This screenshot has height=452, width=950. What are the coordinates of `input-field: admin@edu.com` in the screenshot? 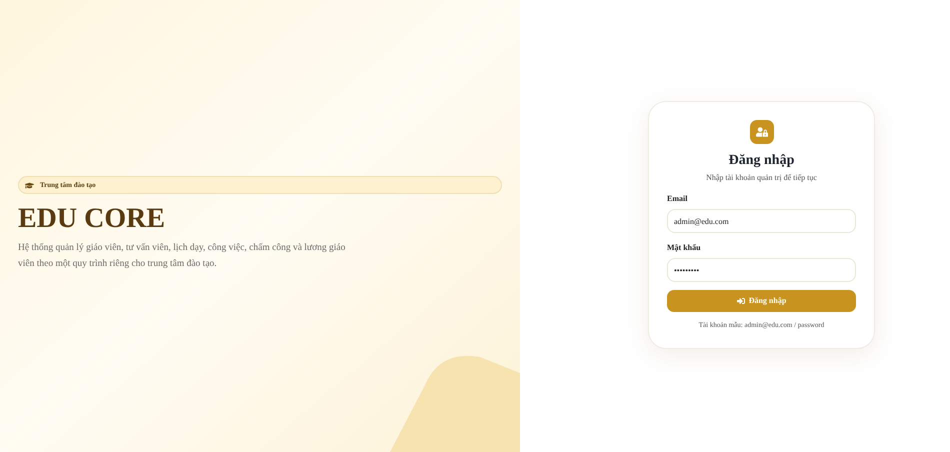 It's located at (761, 221).